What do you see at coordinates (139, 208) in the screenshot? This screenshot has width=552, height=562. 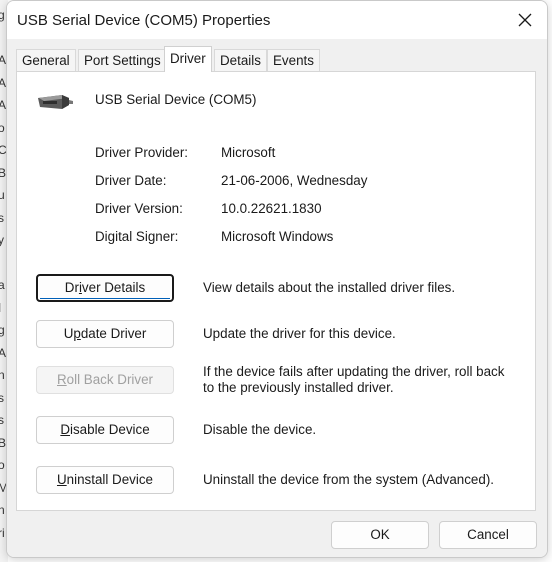 I see `driver-version-label: Driver Version:` at bounding box center [139, 208].